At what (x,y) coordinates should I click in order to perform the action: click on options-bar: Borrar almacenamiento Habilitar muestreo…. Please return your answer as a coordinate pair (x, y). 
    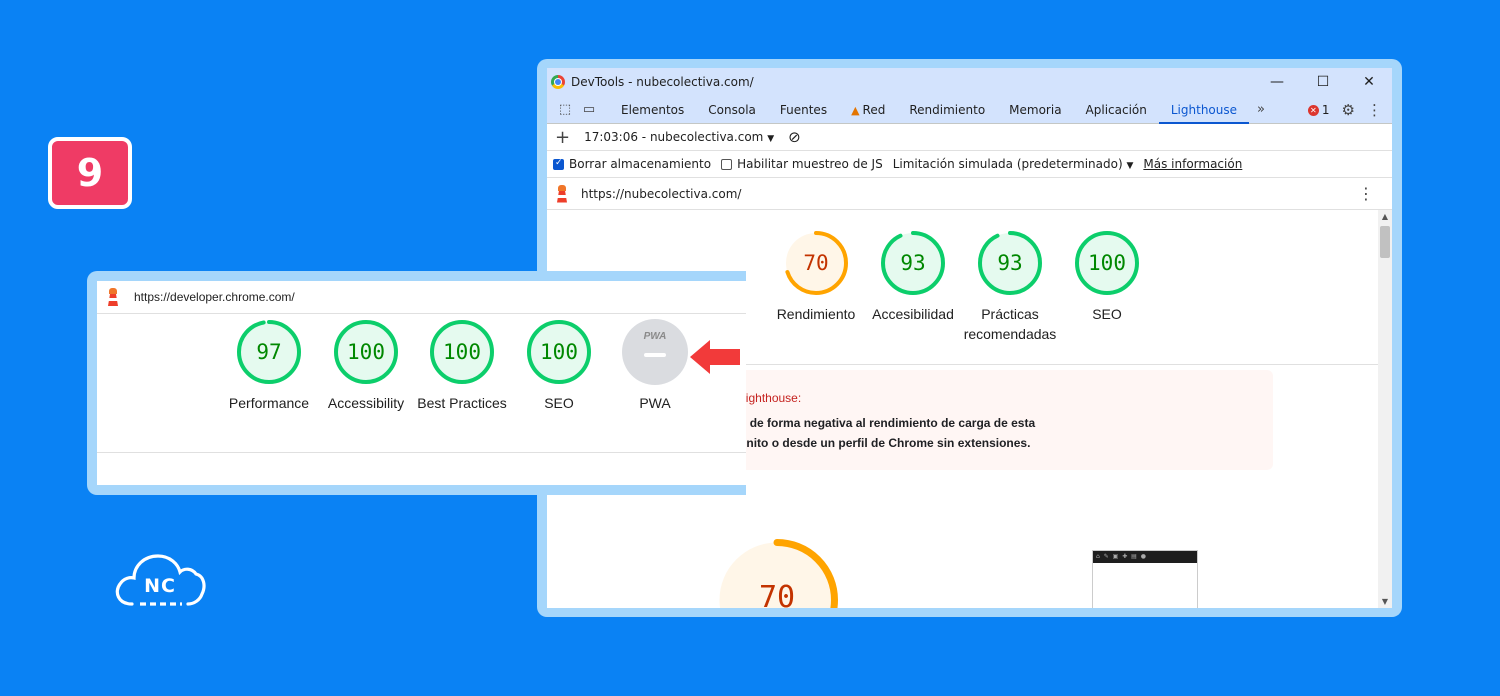
    Looking at the image, I should click on (969, 164).